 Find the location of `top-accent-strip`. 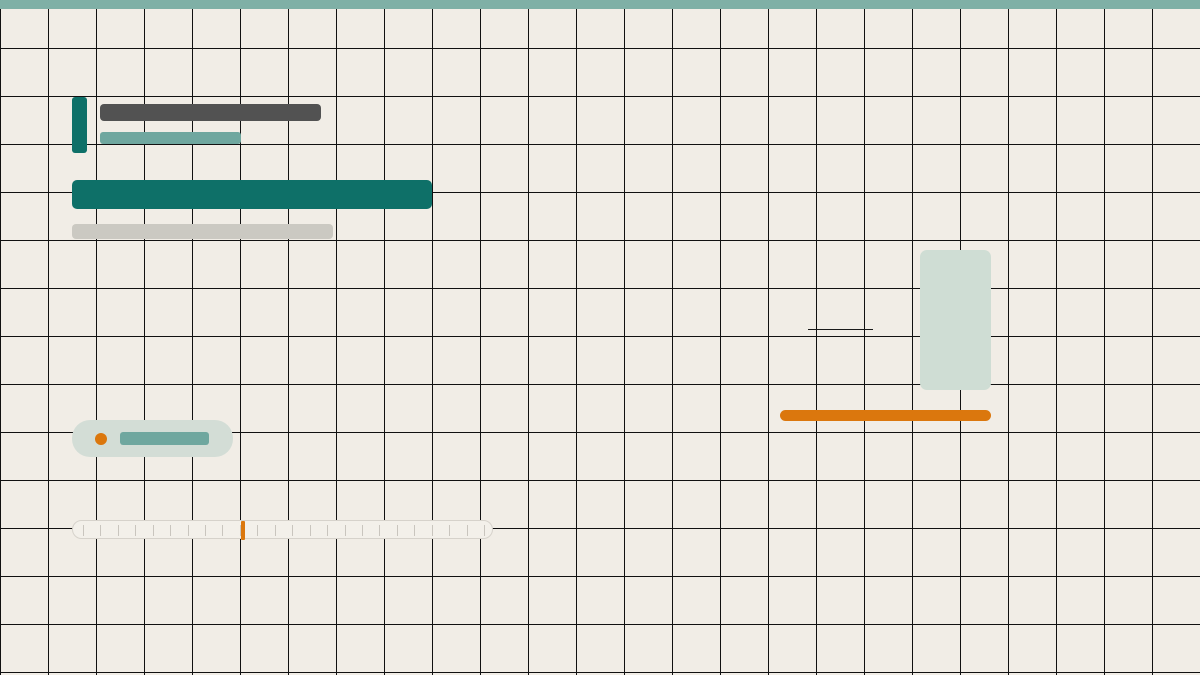

top-accent-strip is located at coordinates (600, 4).